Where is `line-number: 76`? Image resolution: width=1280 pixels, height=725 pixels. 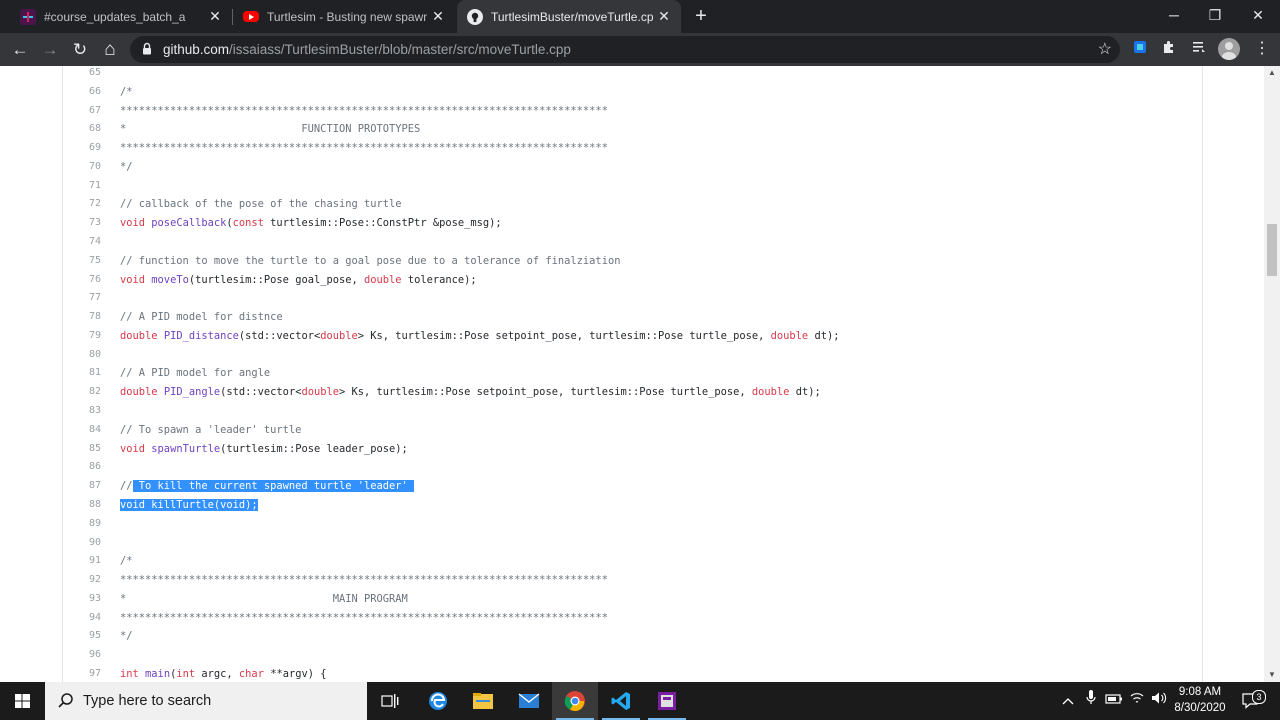
line-number: 76 is located at coordinates (82, 280).